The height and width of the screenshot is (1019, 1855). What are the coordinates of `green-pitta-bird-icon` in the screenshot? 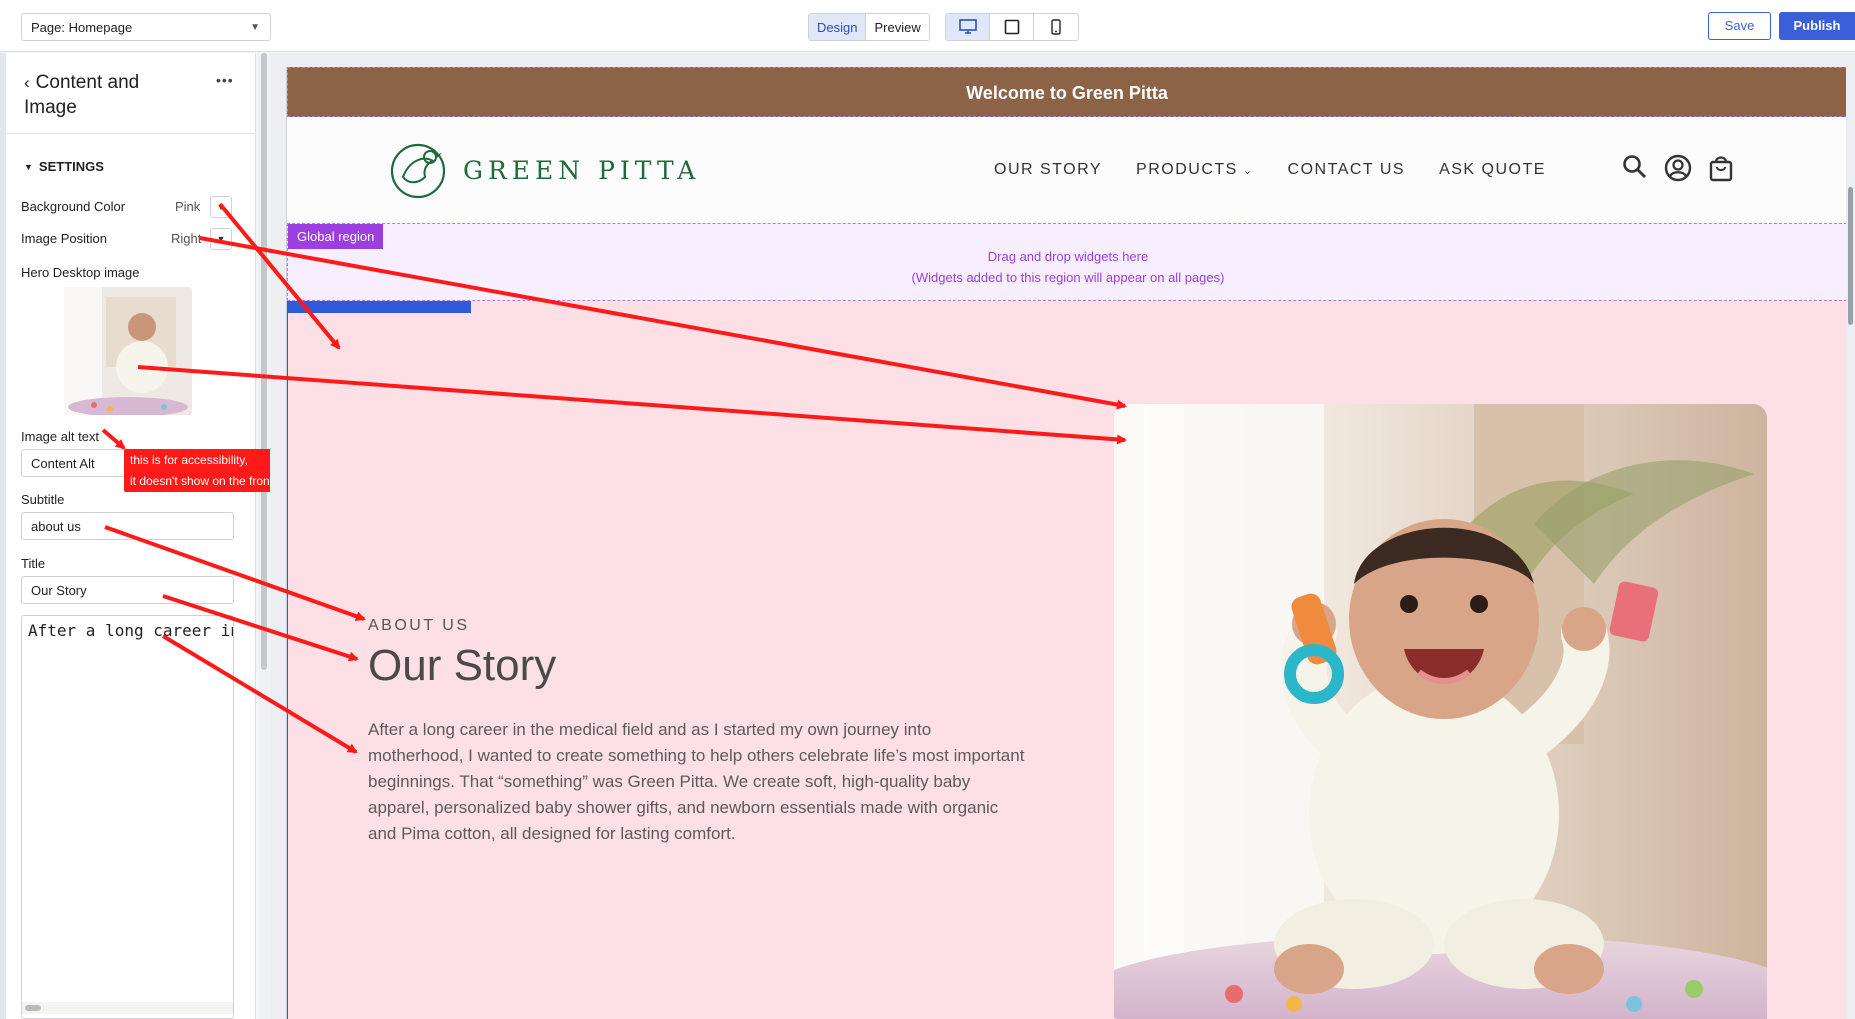 It's located at (418, 171).